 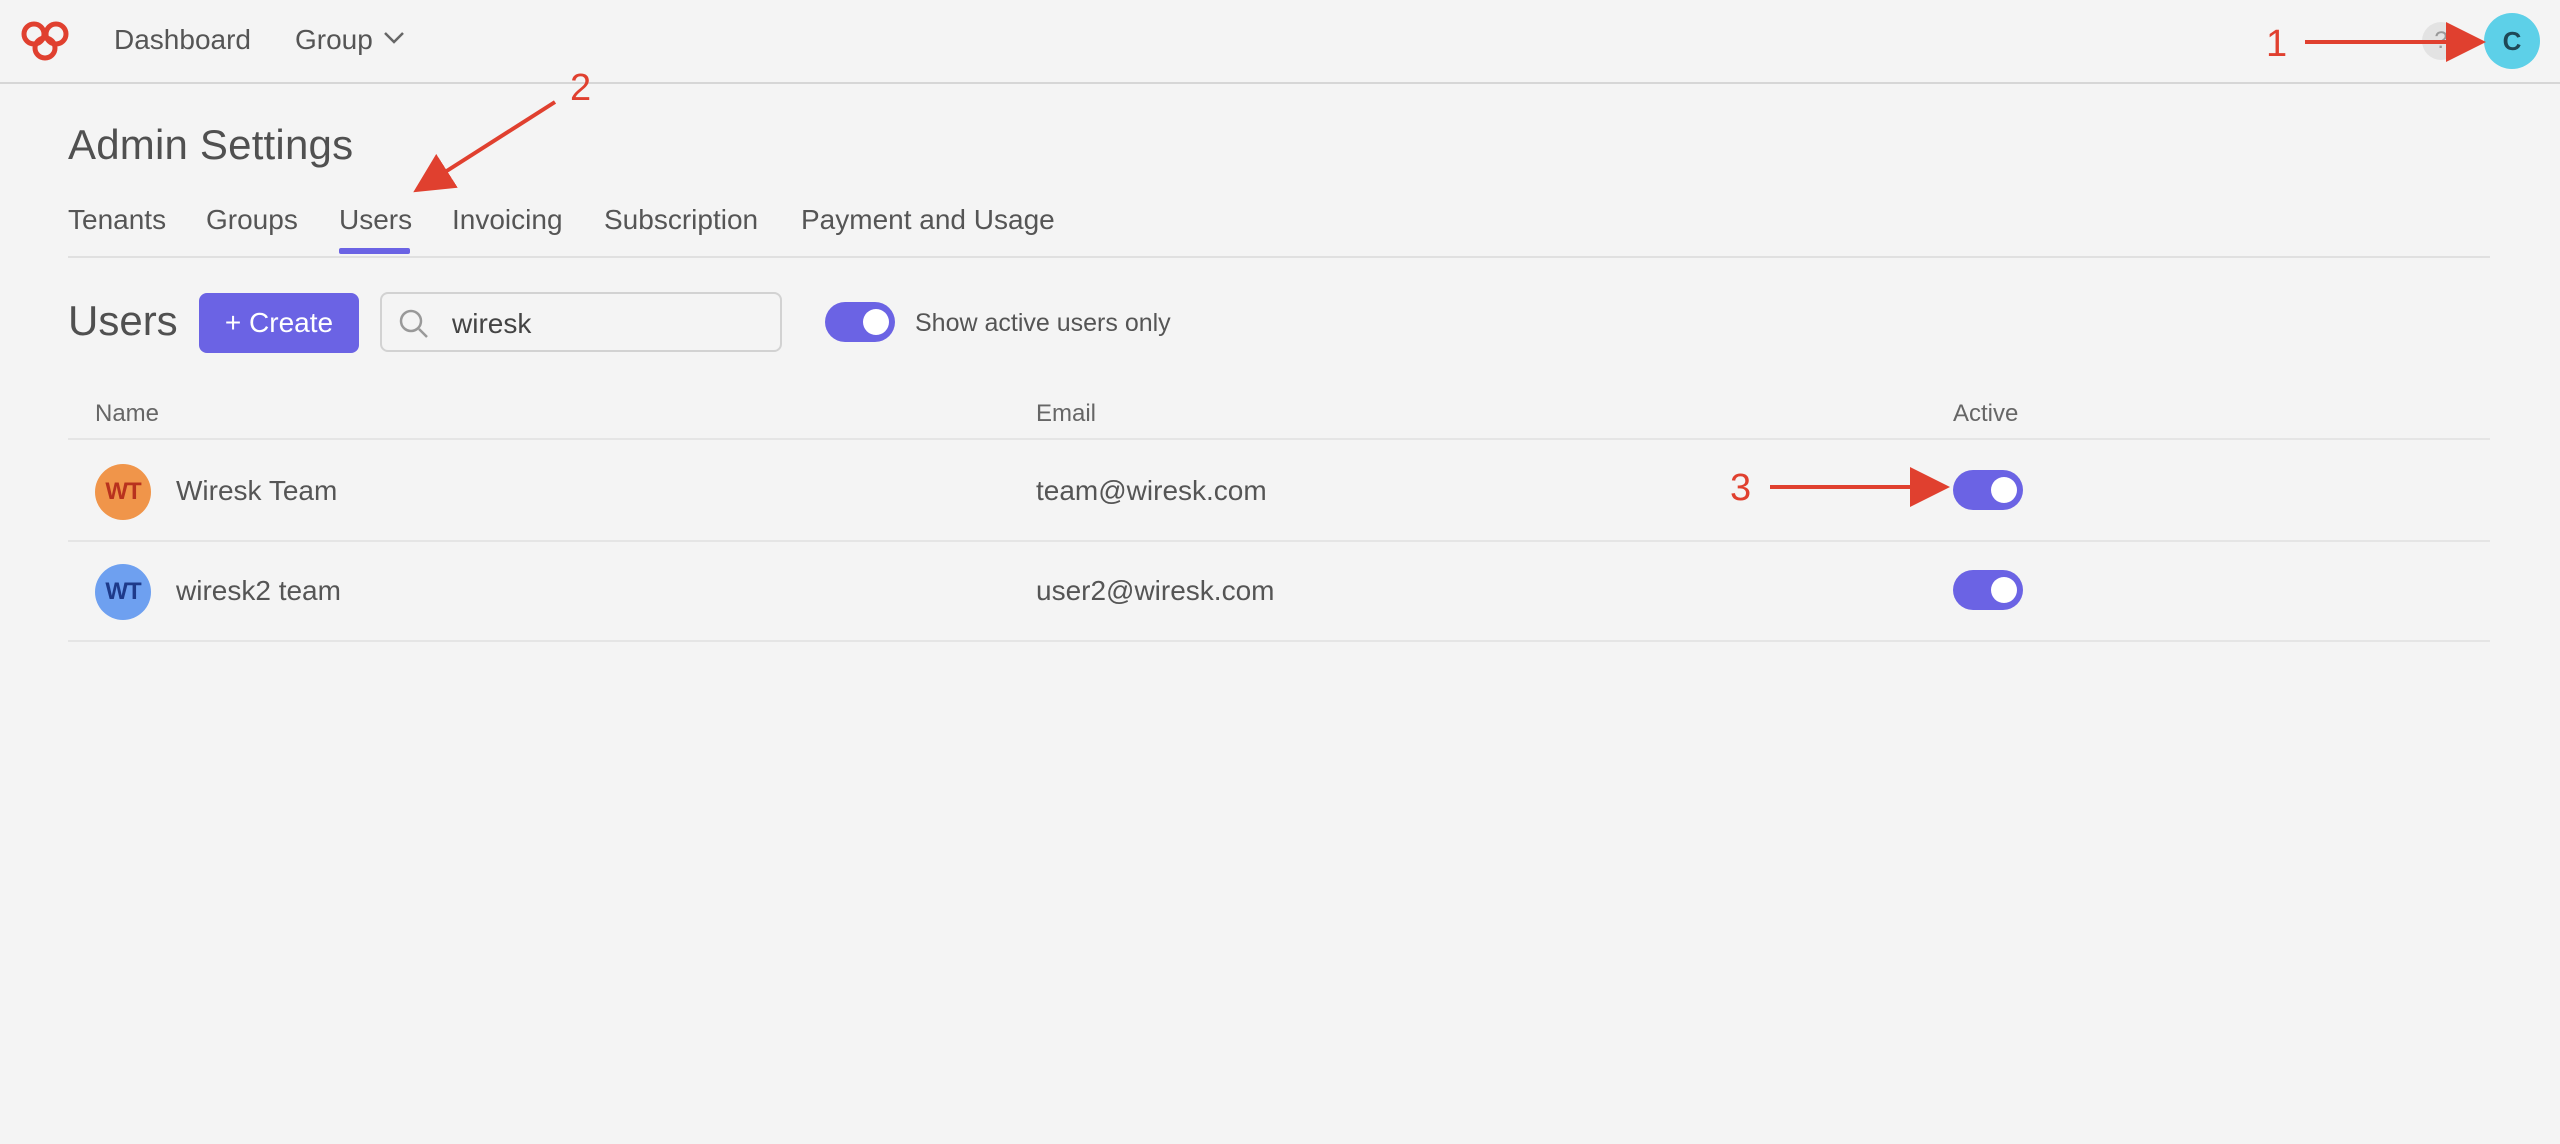 I want to click on create-user-button: + Create, so click(x=279, y=323).